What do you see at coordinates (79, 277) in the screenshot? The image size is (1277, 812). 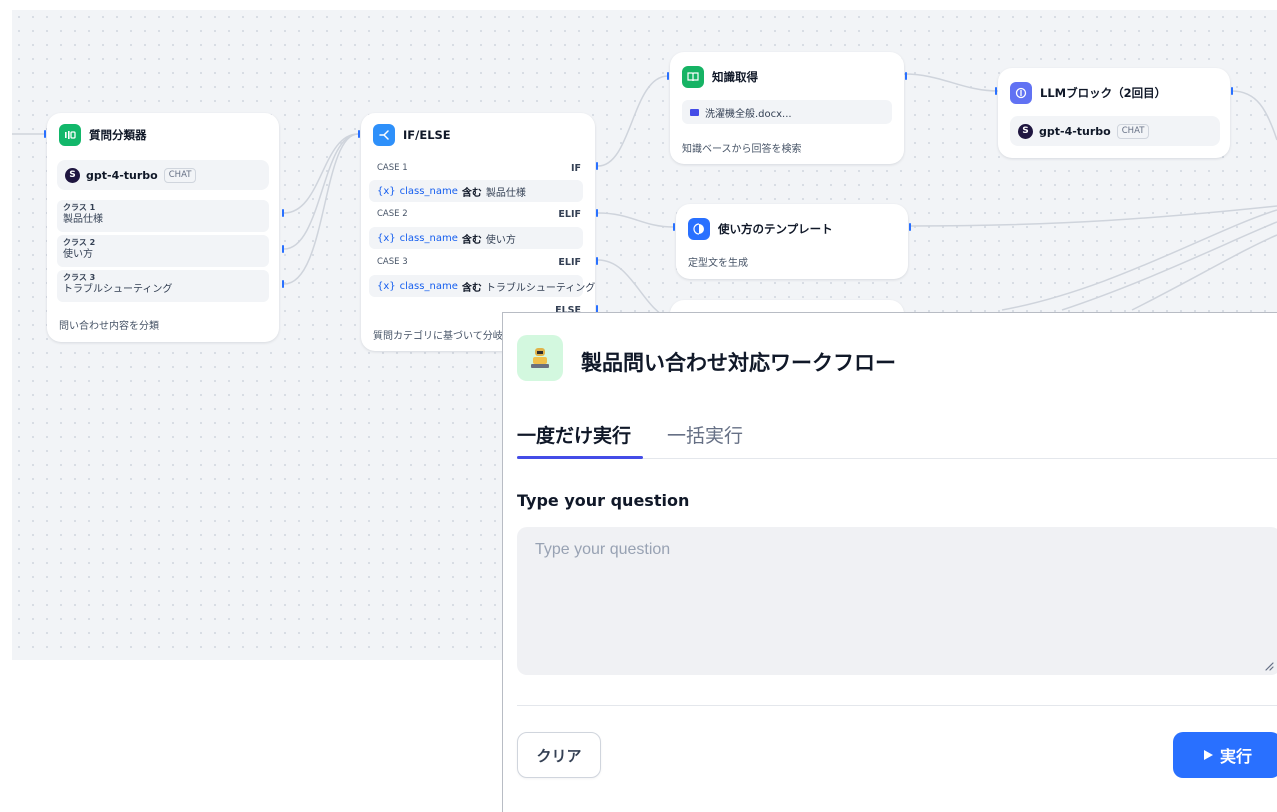 I see `class-key: クラス 3` at bounding box center [79, 277].